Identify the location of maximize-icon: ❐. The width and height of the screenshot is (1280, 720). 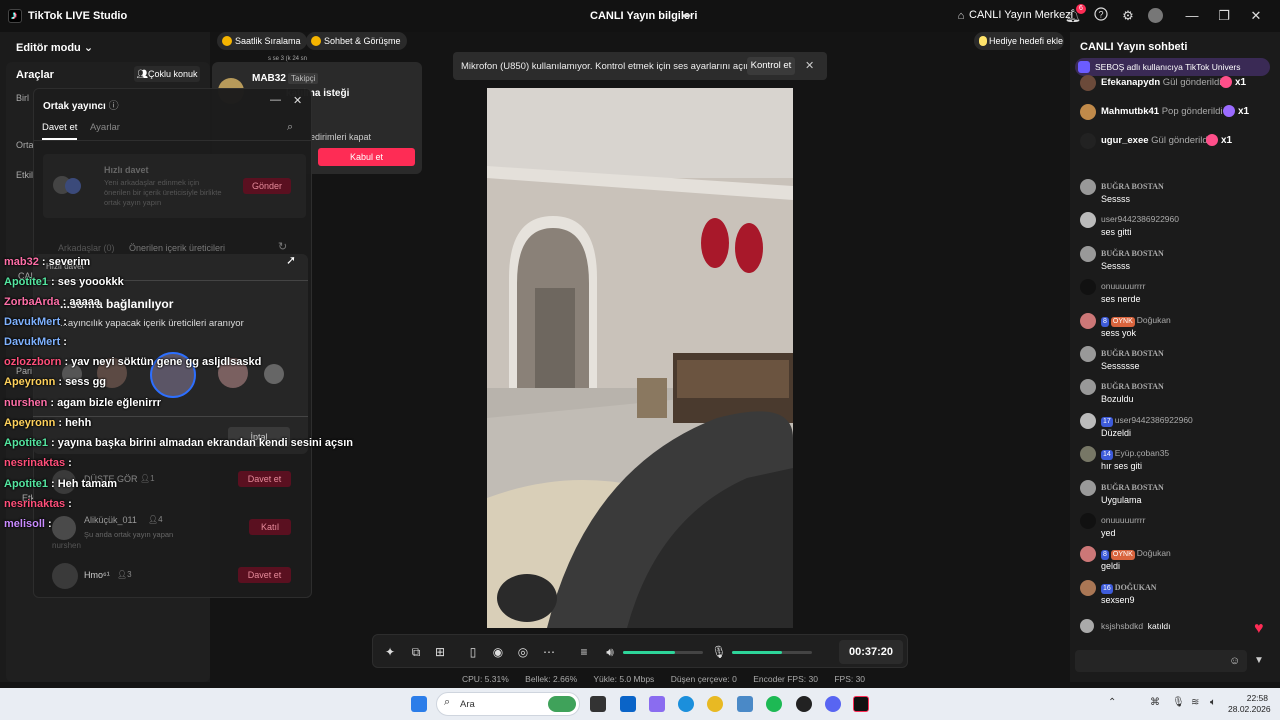
(1224, 16).